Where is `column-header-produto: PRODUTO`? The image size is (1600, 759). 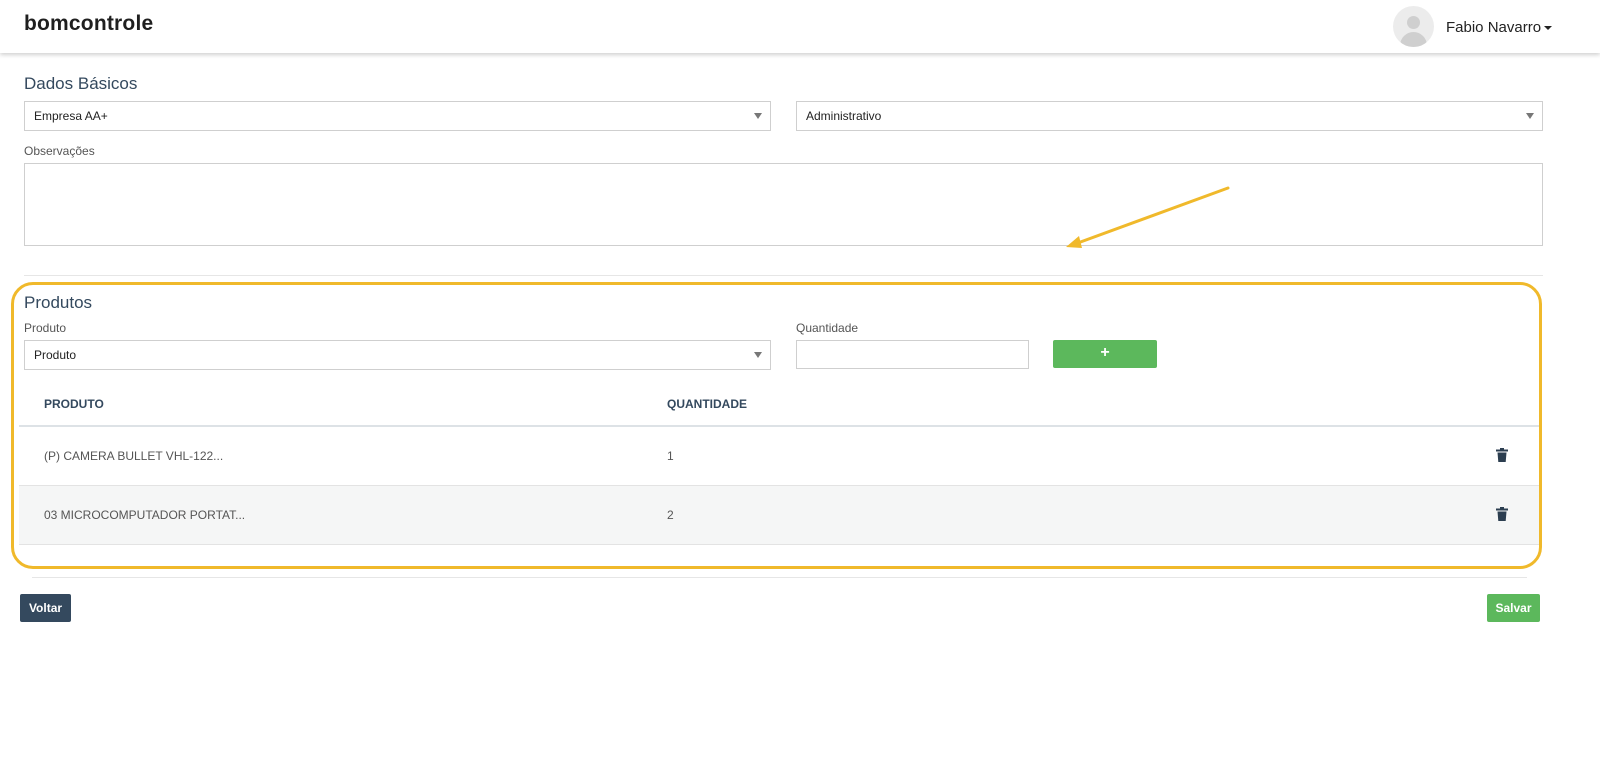 column-header-produto: PRODUTO is located at coordinates (74, 404).